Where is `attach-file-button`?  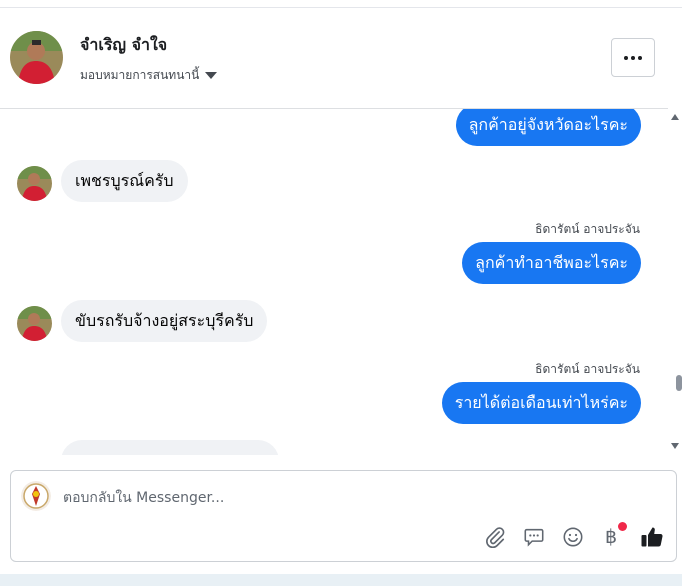 attach-file-button is located at coordinates (495, 537).